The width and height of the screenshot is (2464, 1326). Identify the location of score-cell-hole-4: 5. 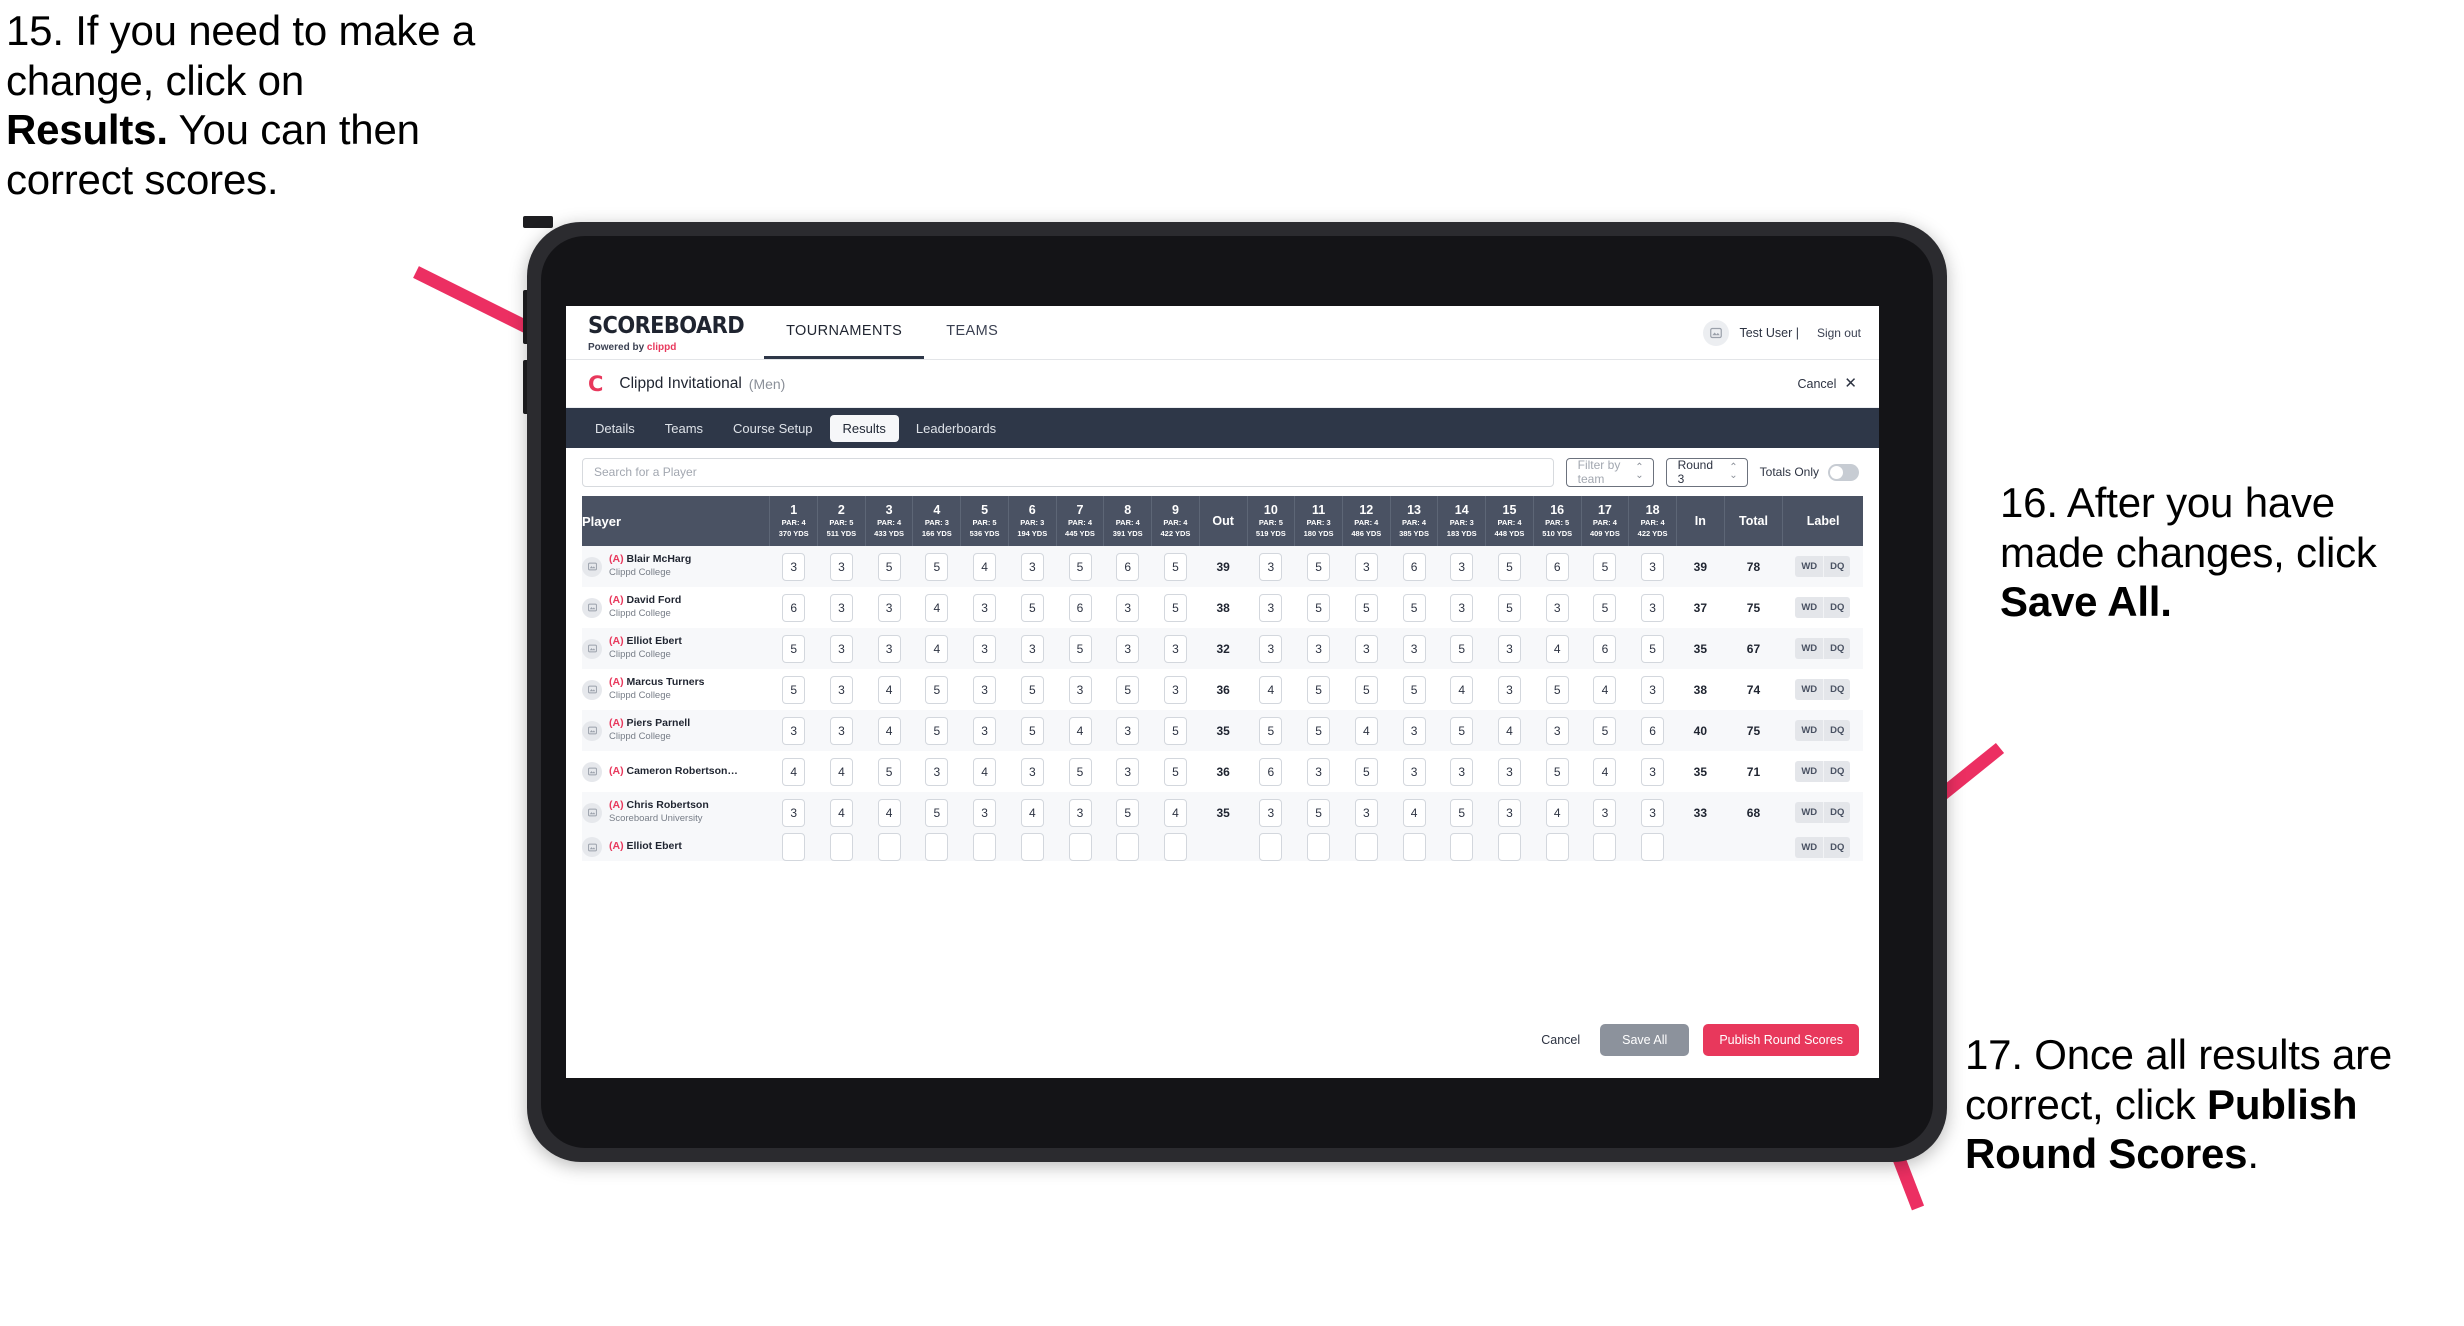
(937, 730).